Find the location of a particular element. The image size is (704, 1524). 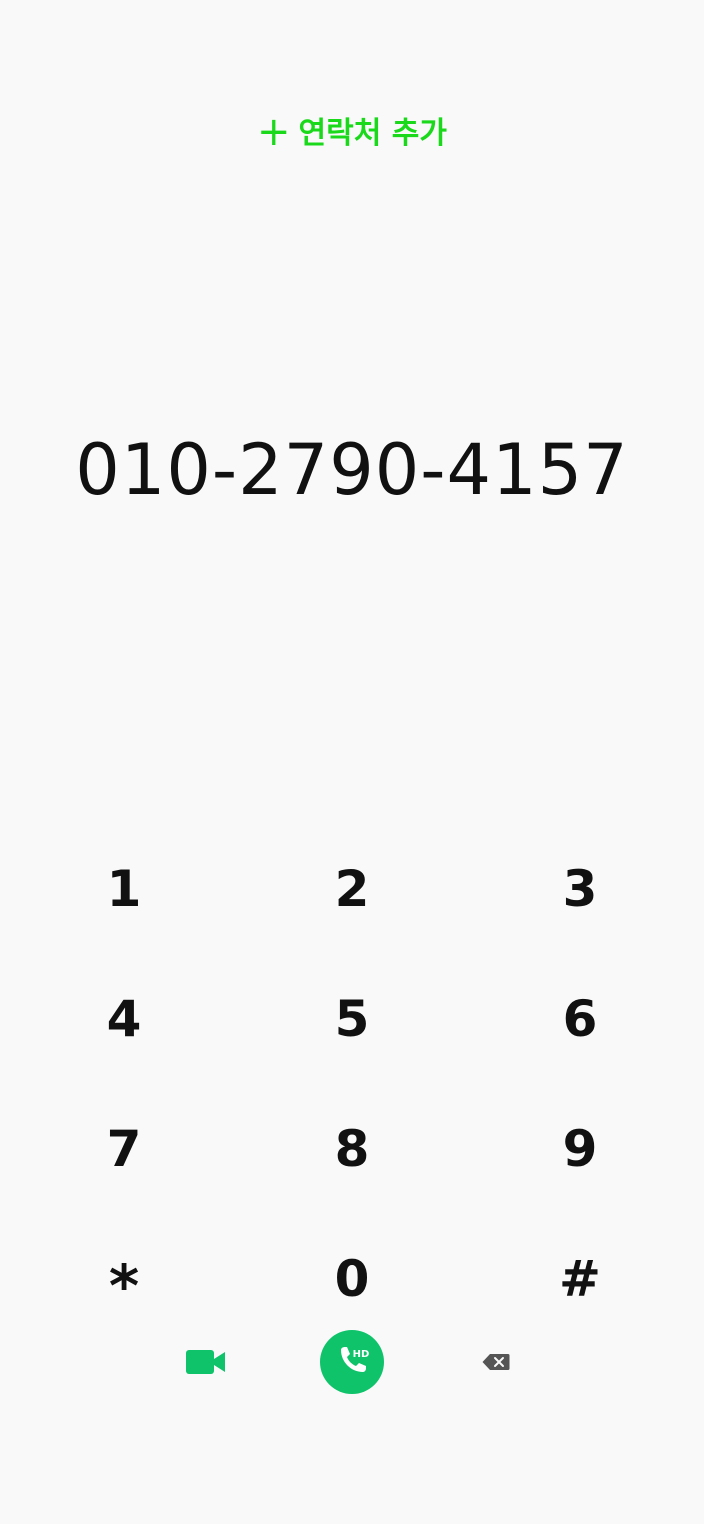

call-action-bar: HD is located at coordinates (352, 1362).